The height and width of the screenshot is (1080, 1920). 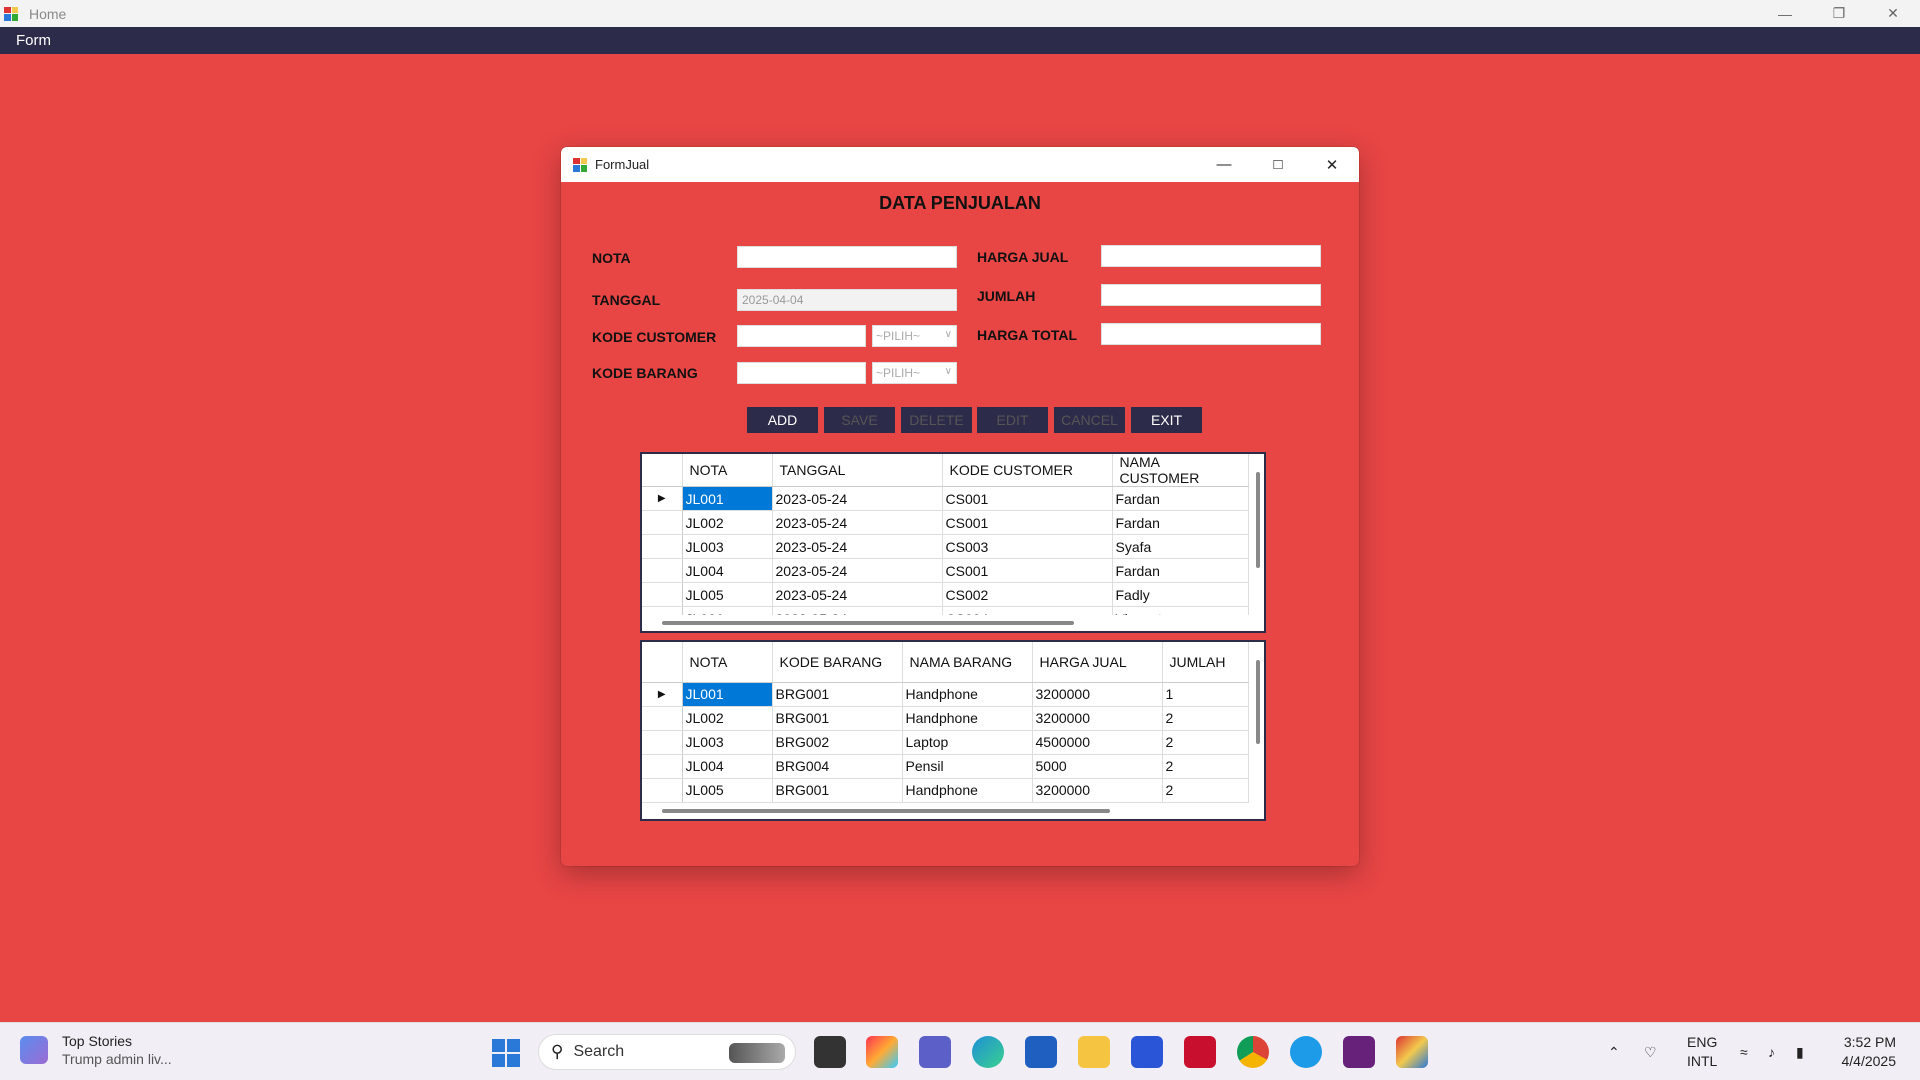 I want to click on clock: 3:52 PM 4/4/2025, so click(x=1869, y=1052).